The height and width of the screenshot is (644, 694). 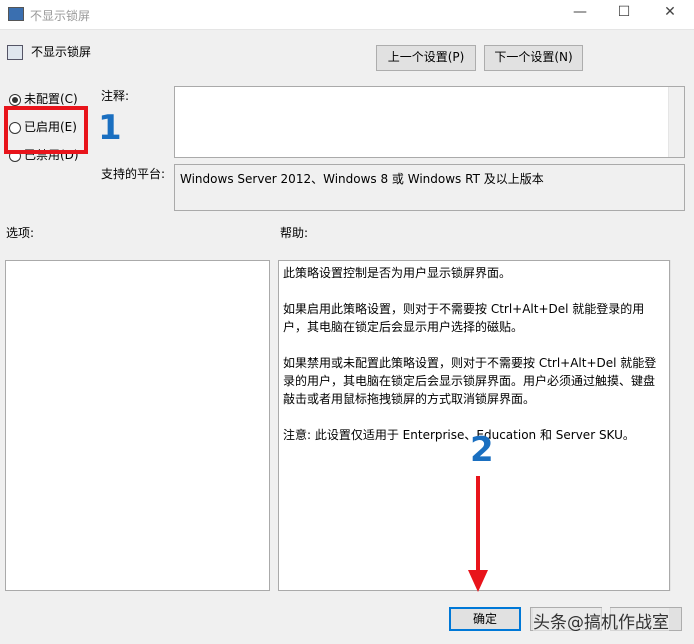 What do you see at coordinates (485, 619) in the screenshot?
I see `ok-button: 确定` at bounding box center [485, 619].